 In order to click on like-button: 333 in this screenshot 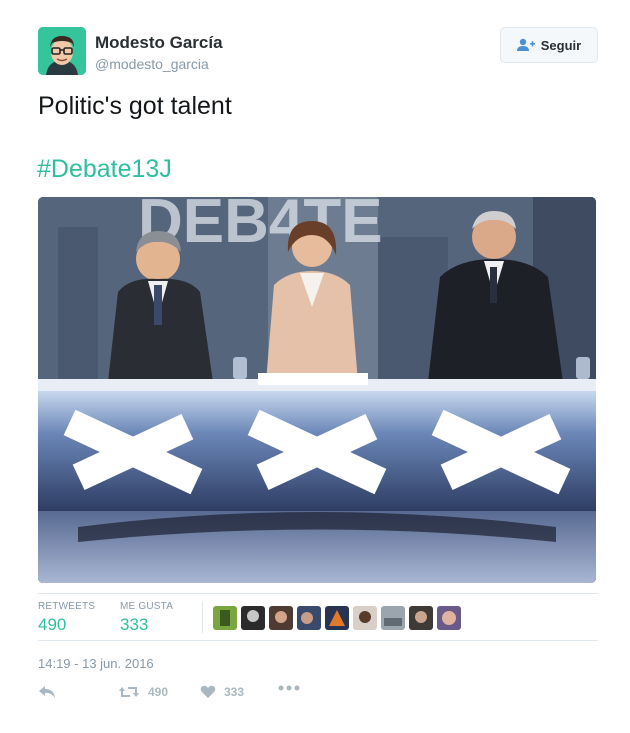, I will do `click(222, 692)`.